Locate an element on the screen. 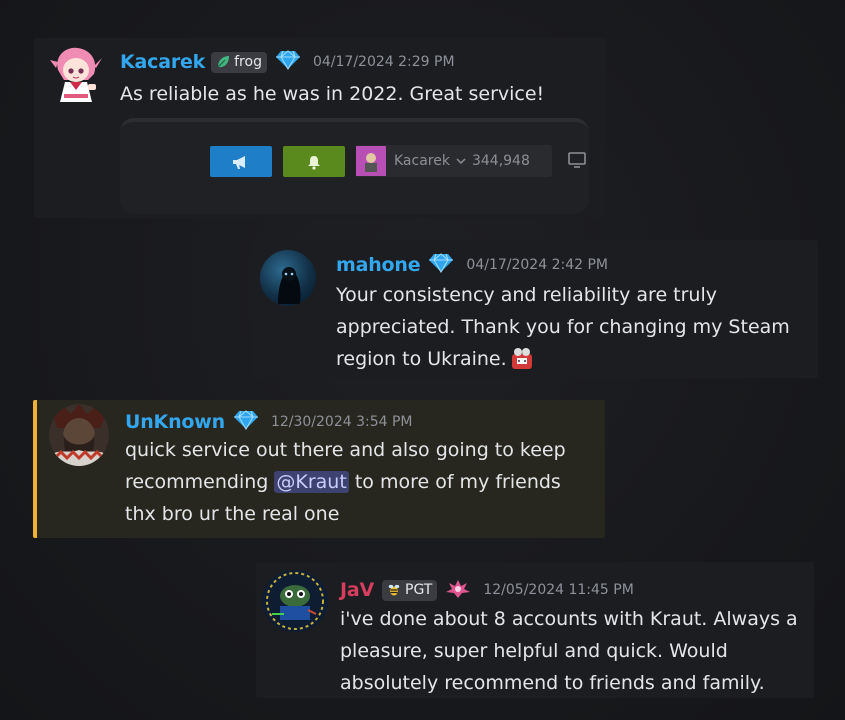 This screenshot has width=845, height=720. timestamp: 04/17/2024 2:42 PM is located at coordinates (537, 265).